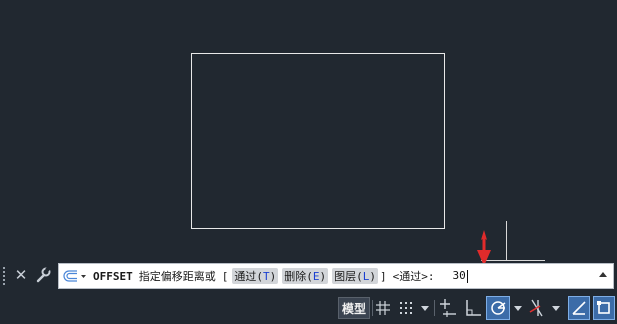  What do you see at coordinates (255, 276) in the screenshot?
I see `option-through: 通过(T)` at bounding box center [255, 276].